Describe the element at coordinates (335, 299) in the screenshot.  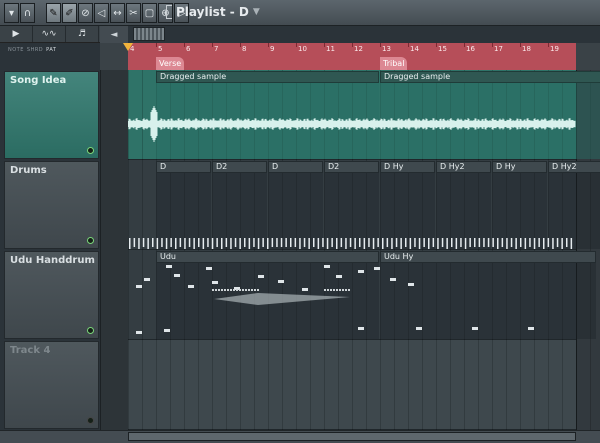
I see `udu-note-pattern` at that location.